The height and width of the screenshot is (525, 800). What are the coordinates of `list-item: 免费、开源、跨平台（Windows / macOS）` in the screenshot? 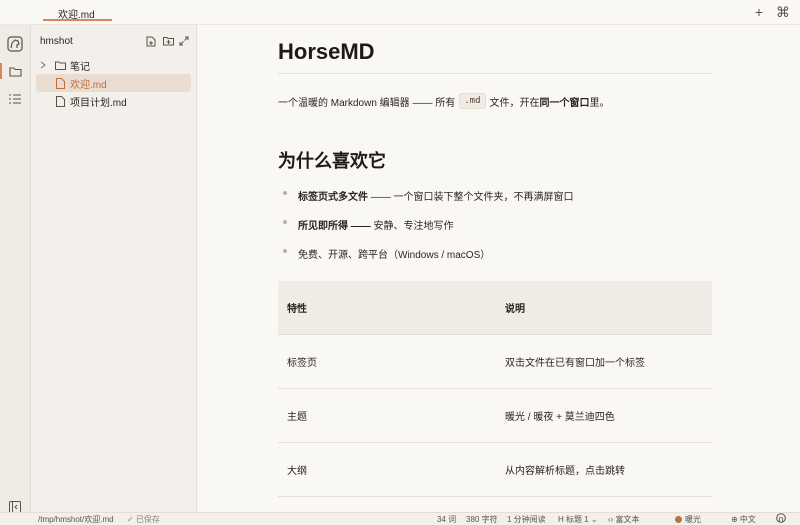 It's located at (387, 253).